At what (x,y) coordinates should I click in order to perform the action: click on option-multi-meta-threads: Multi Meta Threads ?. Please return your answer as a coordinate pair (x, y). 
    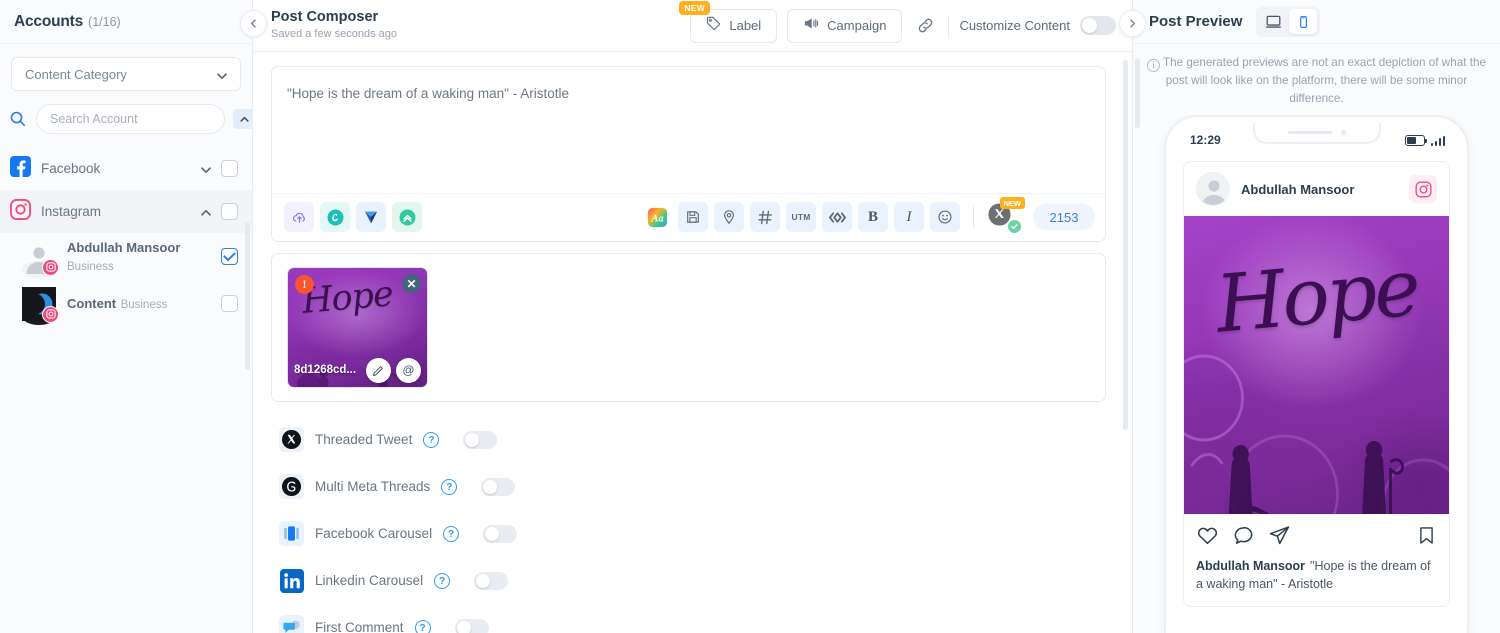
    Looking at the image, I should click on (692, 486).